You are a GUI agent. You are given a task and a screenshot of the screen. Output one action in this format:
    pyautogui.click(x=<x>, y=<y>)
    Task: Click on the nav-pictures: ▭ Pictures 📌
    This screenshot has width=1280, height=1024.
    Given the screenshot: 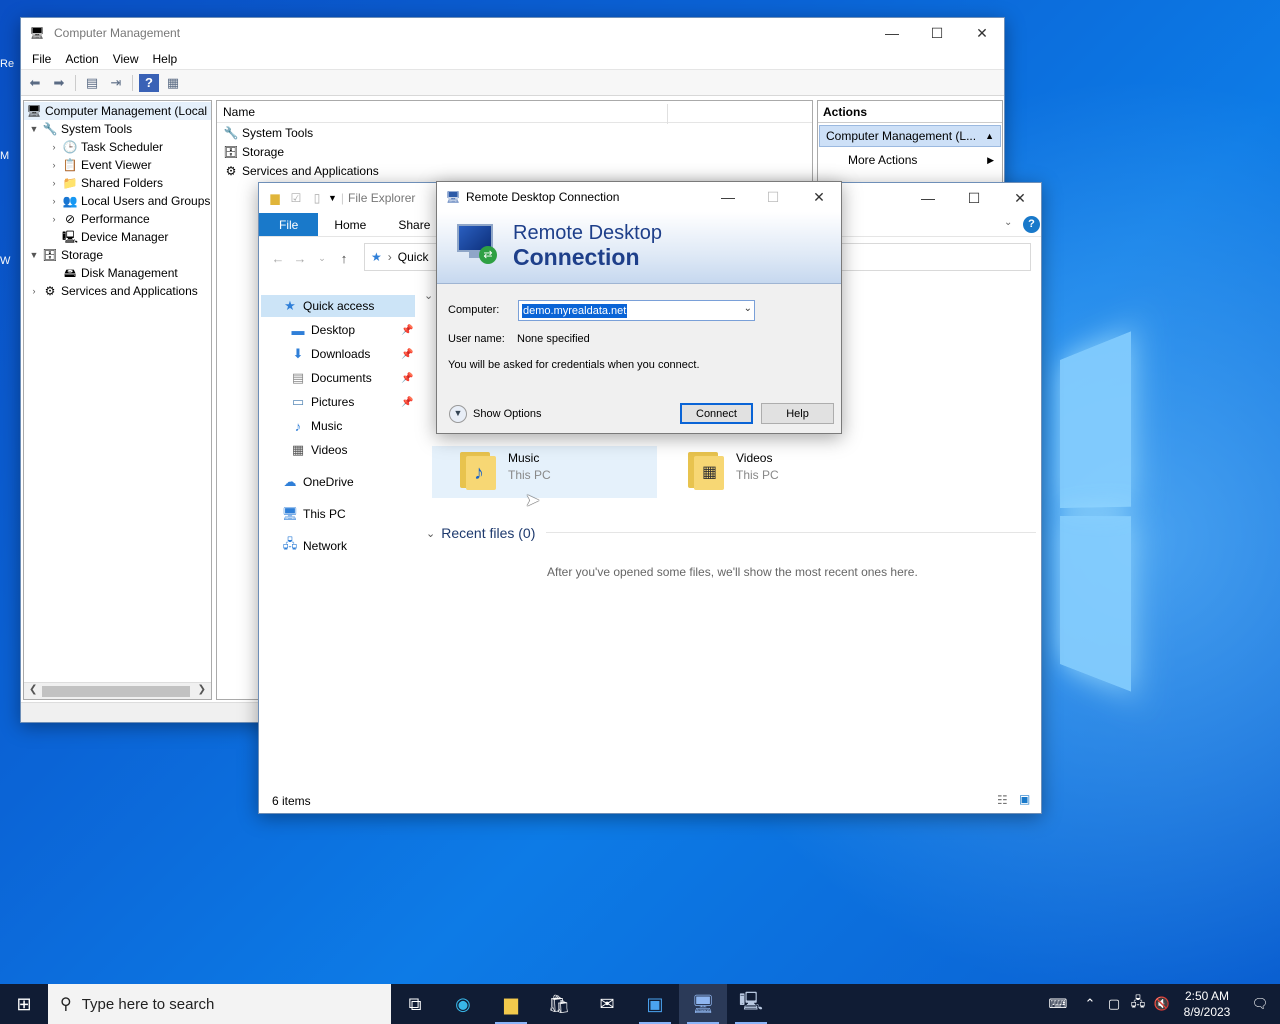 What is the action you would take?
    pyautogui.click(x=354, y=402)
    